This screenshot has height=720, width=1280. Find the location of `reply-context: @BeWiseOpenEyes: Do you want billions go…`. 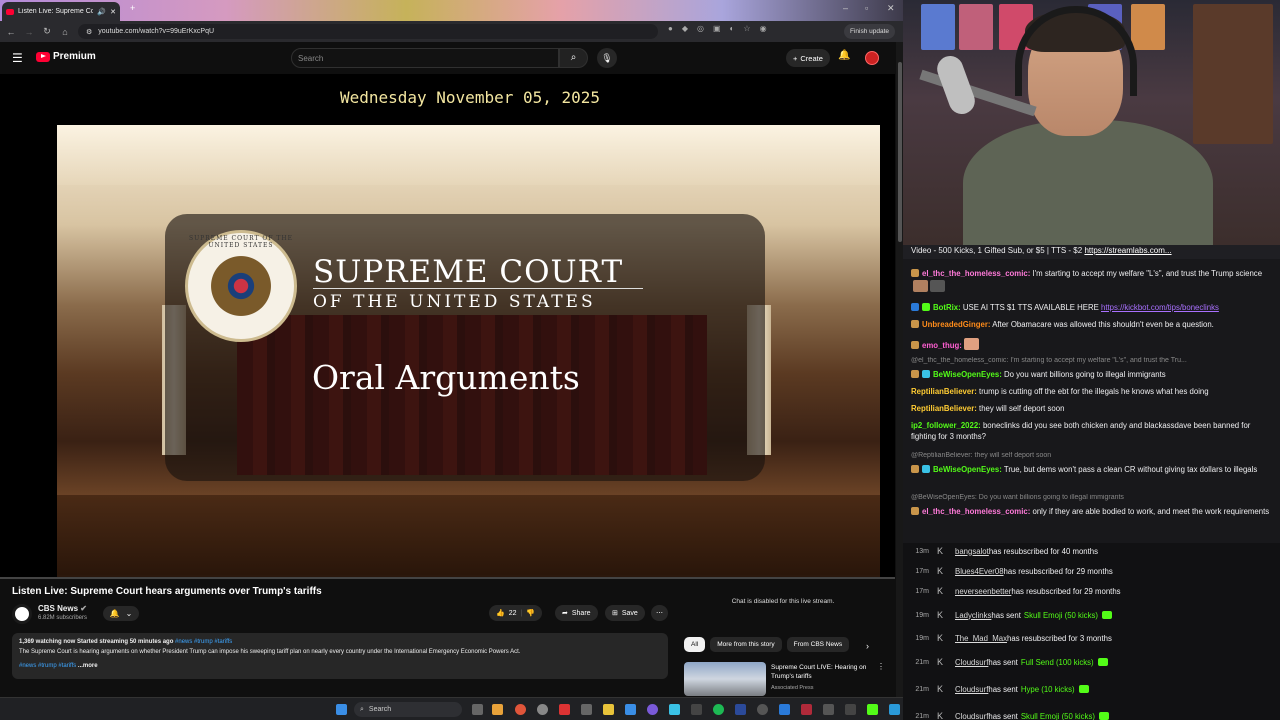

reply-context: @BeWiseOpenEyes: Do you want billions go… is located at coordinates (1092, 497).